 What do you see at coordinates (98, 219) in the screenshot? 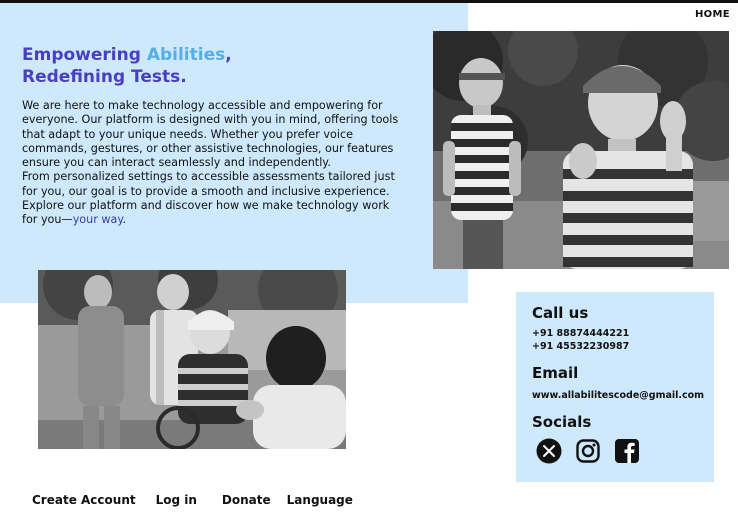
I see `your-way-link: your way` at bounding box center [98, 219].